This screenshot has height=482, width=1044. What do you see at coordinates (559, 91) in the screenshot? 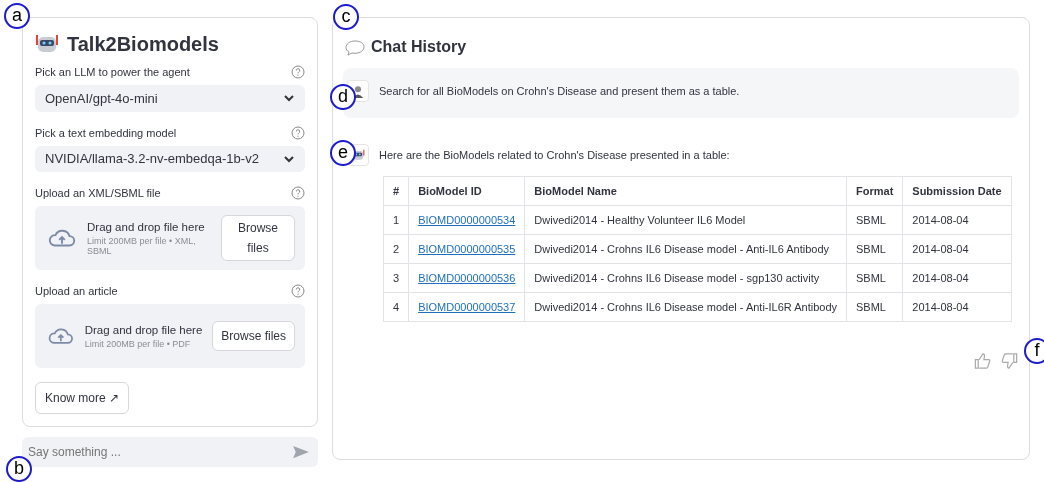
I see `message-text: Search for all BioModels on Crohn's Disease and present them as a table.` at bounding box center [559, 91].